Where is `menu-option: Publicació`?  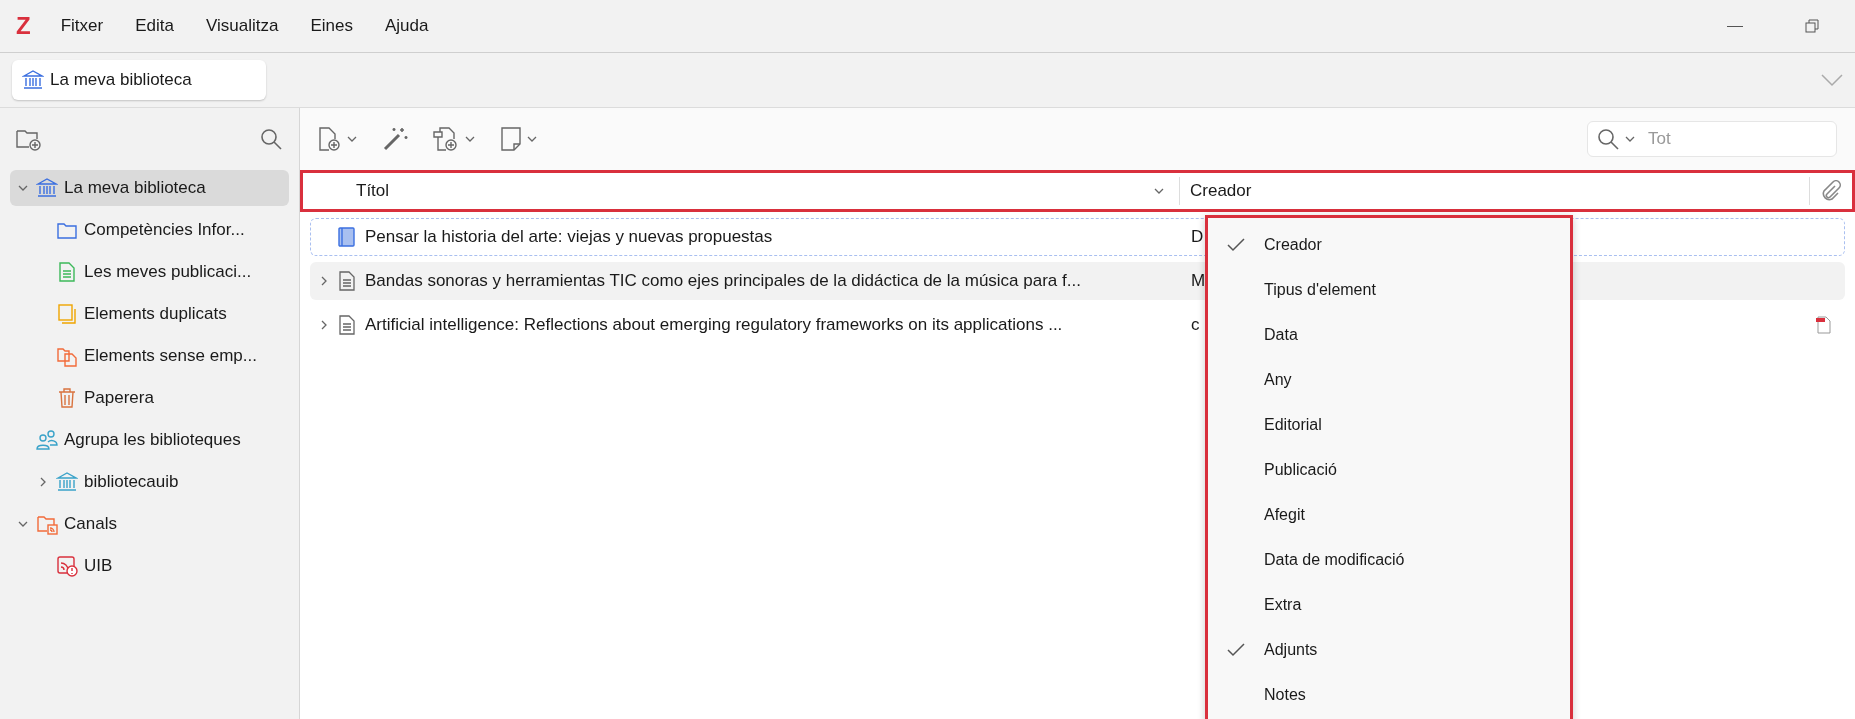 menu-option: Publicació is located at coordinates (1389, 469).